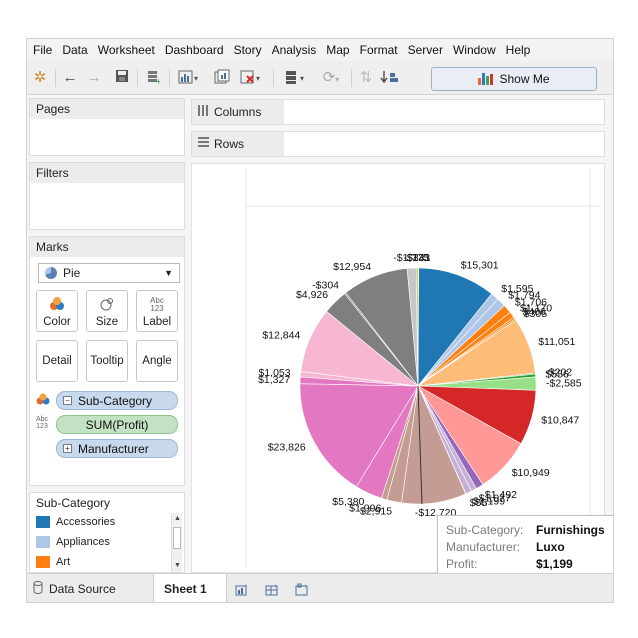 Image resolution: width=638 pixels, height=638 pixels. What do you see at coordinates (113, 448) in the screenshot?
I see `manufacturer-pill-label: Manufacturer` at bounding box center [113, 448].